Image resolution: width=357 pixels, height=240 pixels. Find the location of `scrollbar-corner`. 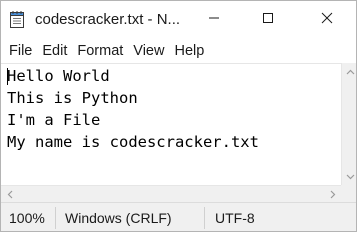

scrollbar-corner is located at coordinates (348, 193).